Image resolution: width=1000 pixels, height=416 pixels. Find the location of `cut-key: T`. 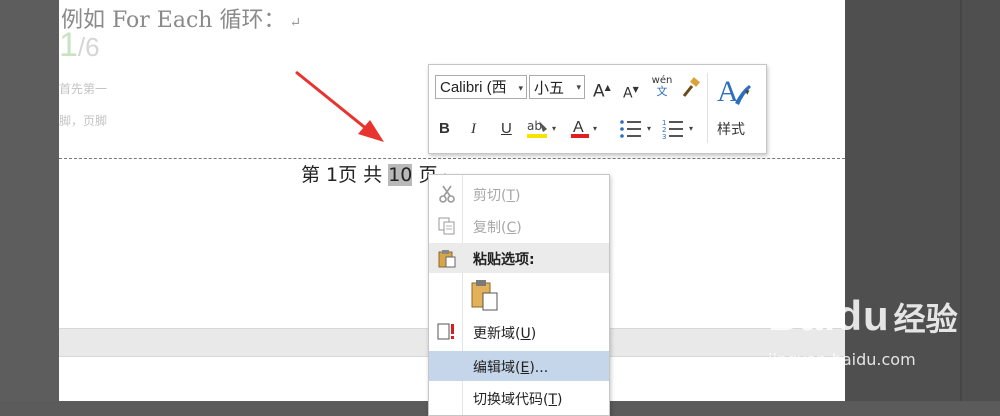

cut-key: T is located at coordinates (511, 196).